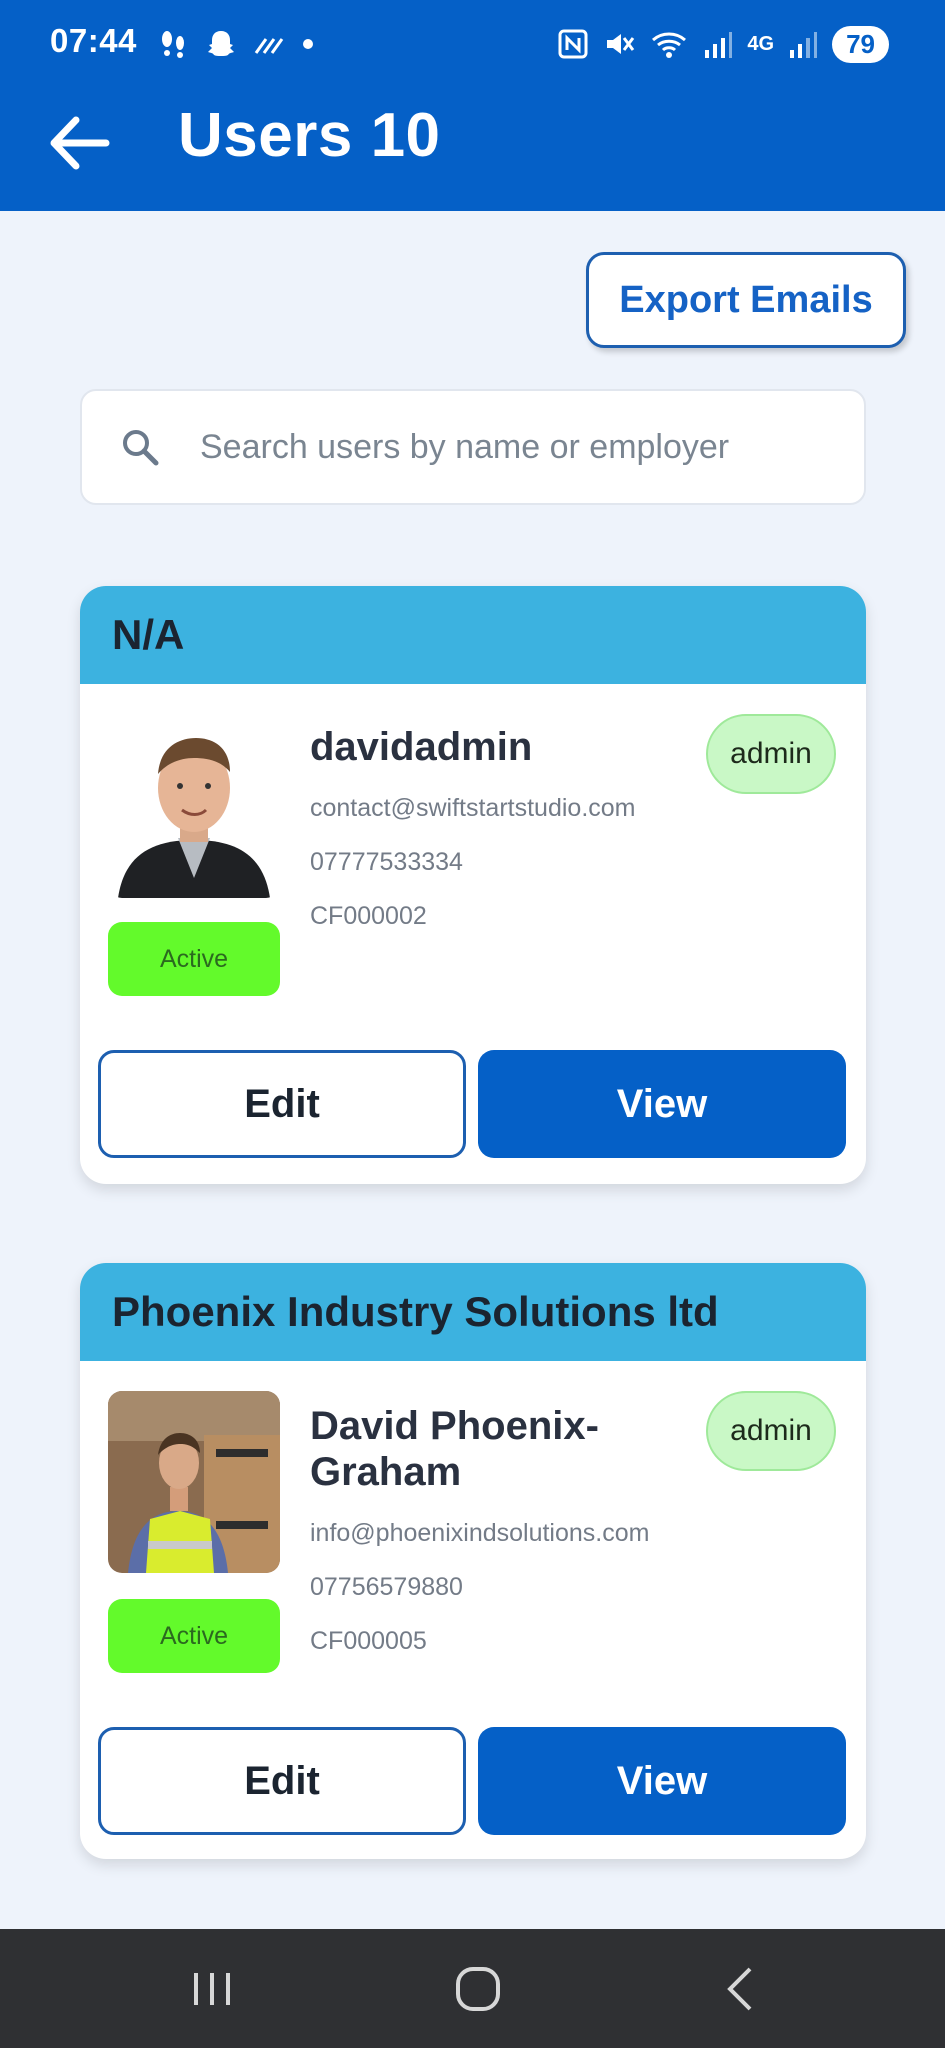 The height and width of the screenshot is (2048, 945). Describe the element at coordinates (454, 1449) in the screenshot. I see `user-name: David Phoenix-Graham` at that location.